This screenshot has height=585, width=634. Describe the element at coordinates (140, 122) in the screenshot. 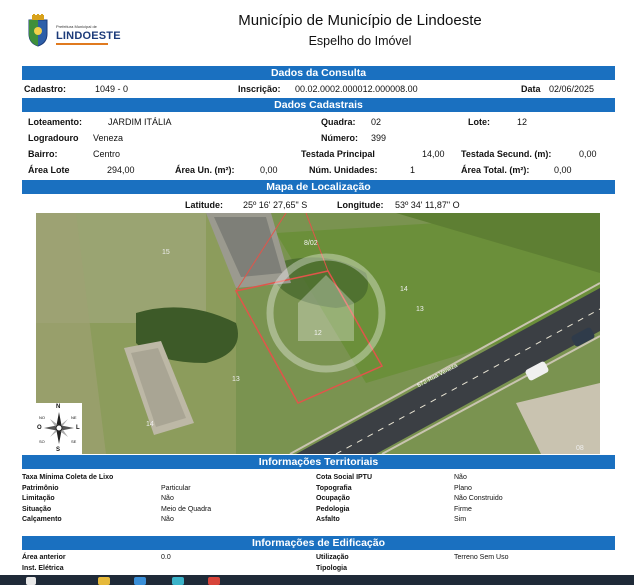

I see `loteamento-value: JARDIM ITÁLIA` at that location.